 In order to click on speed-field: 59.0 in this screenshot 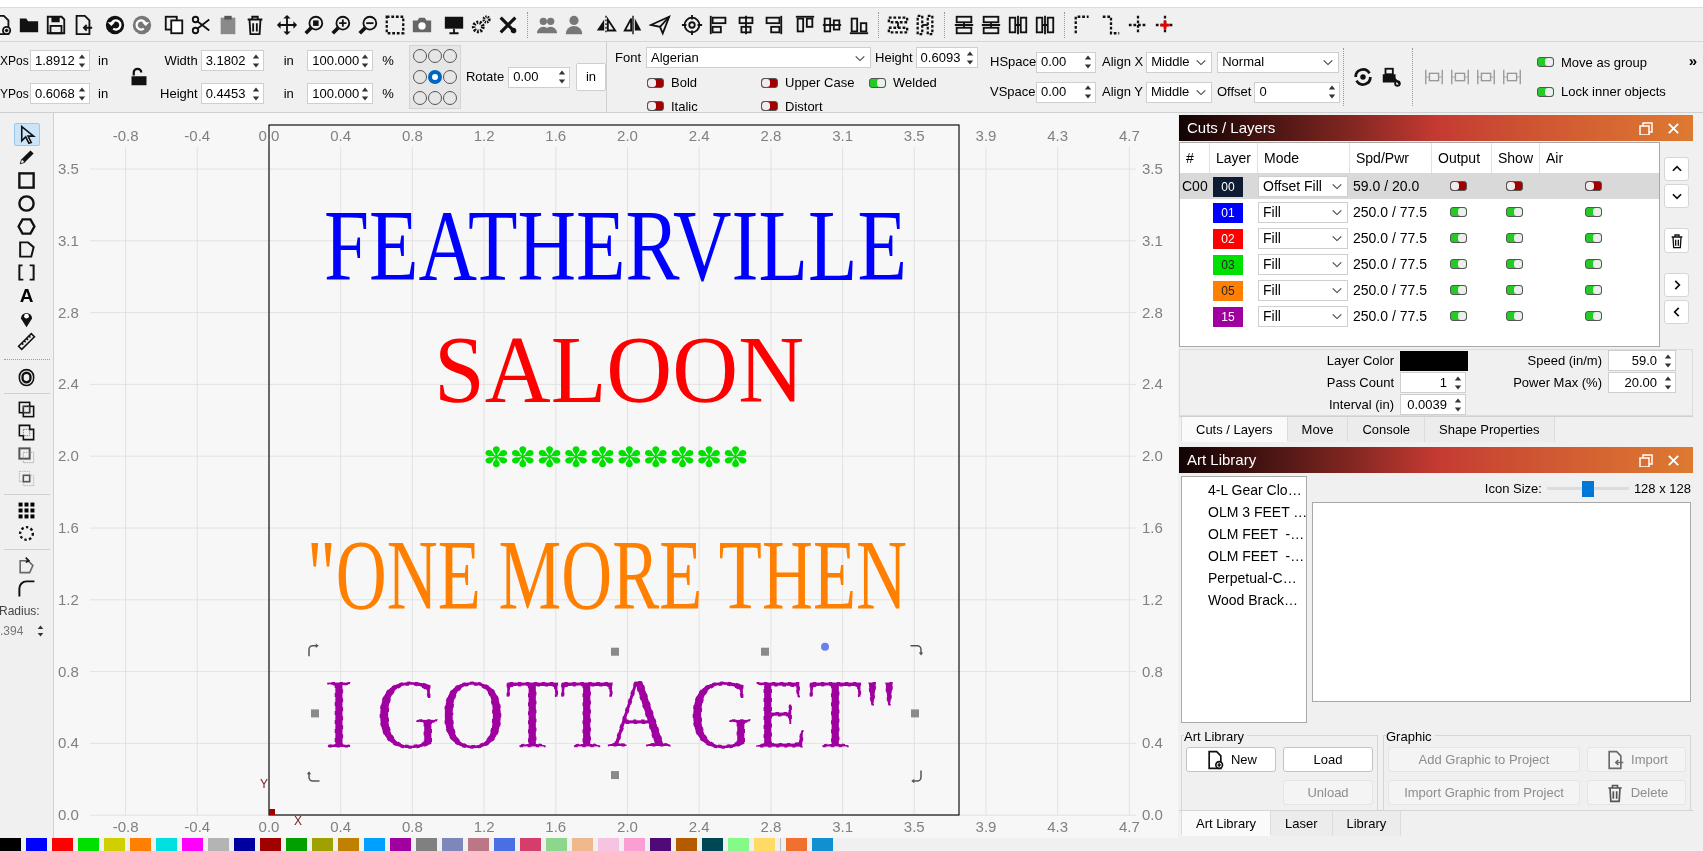, I will do `click(1642, 360)`.